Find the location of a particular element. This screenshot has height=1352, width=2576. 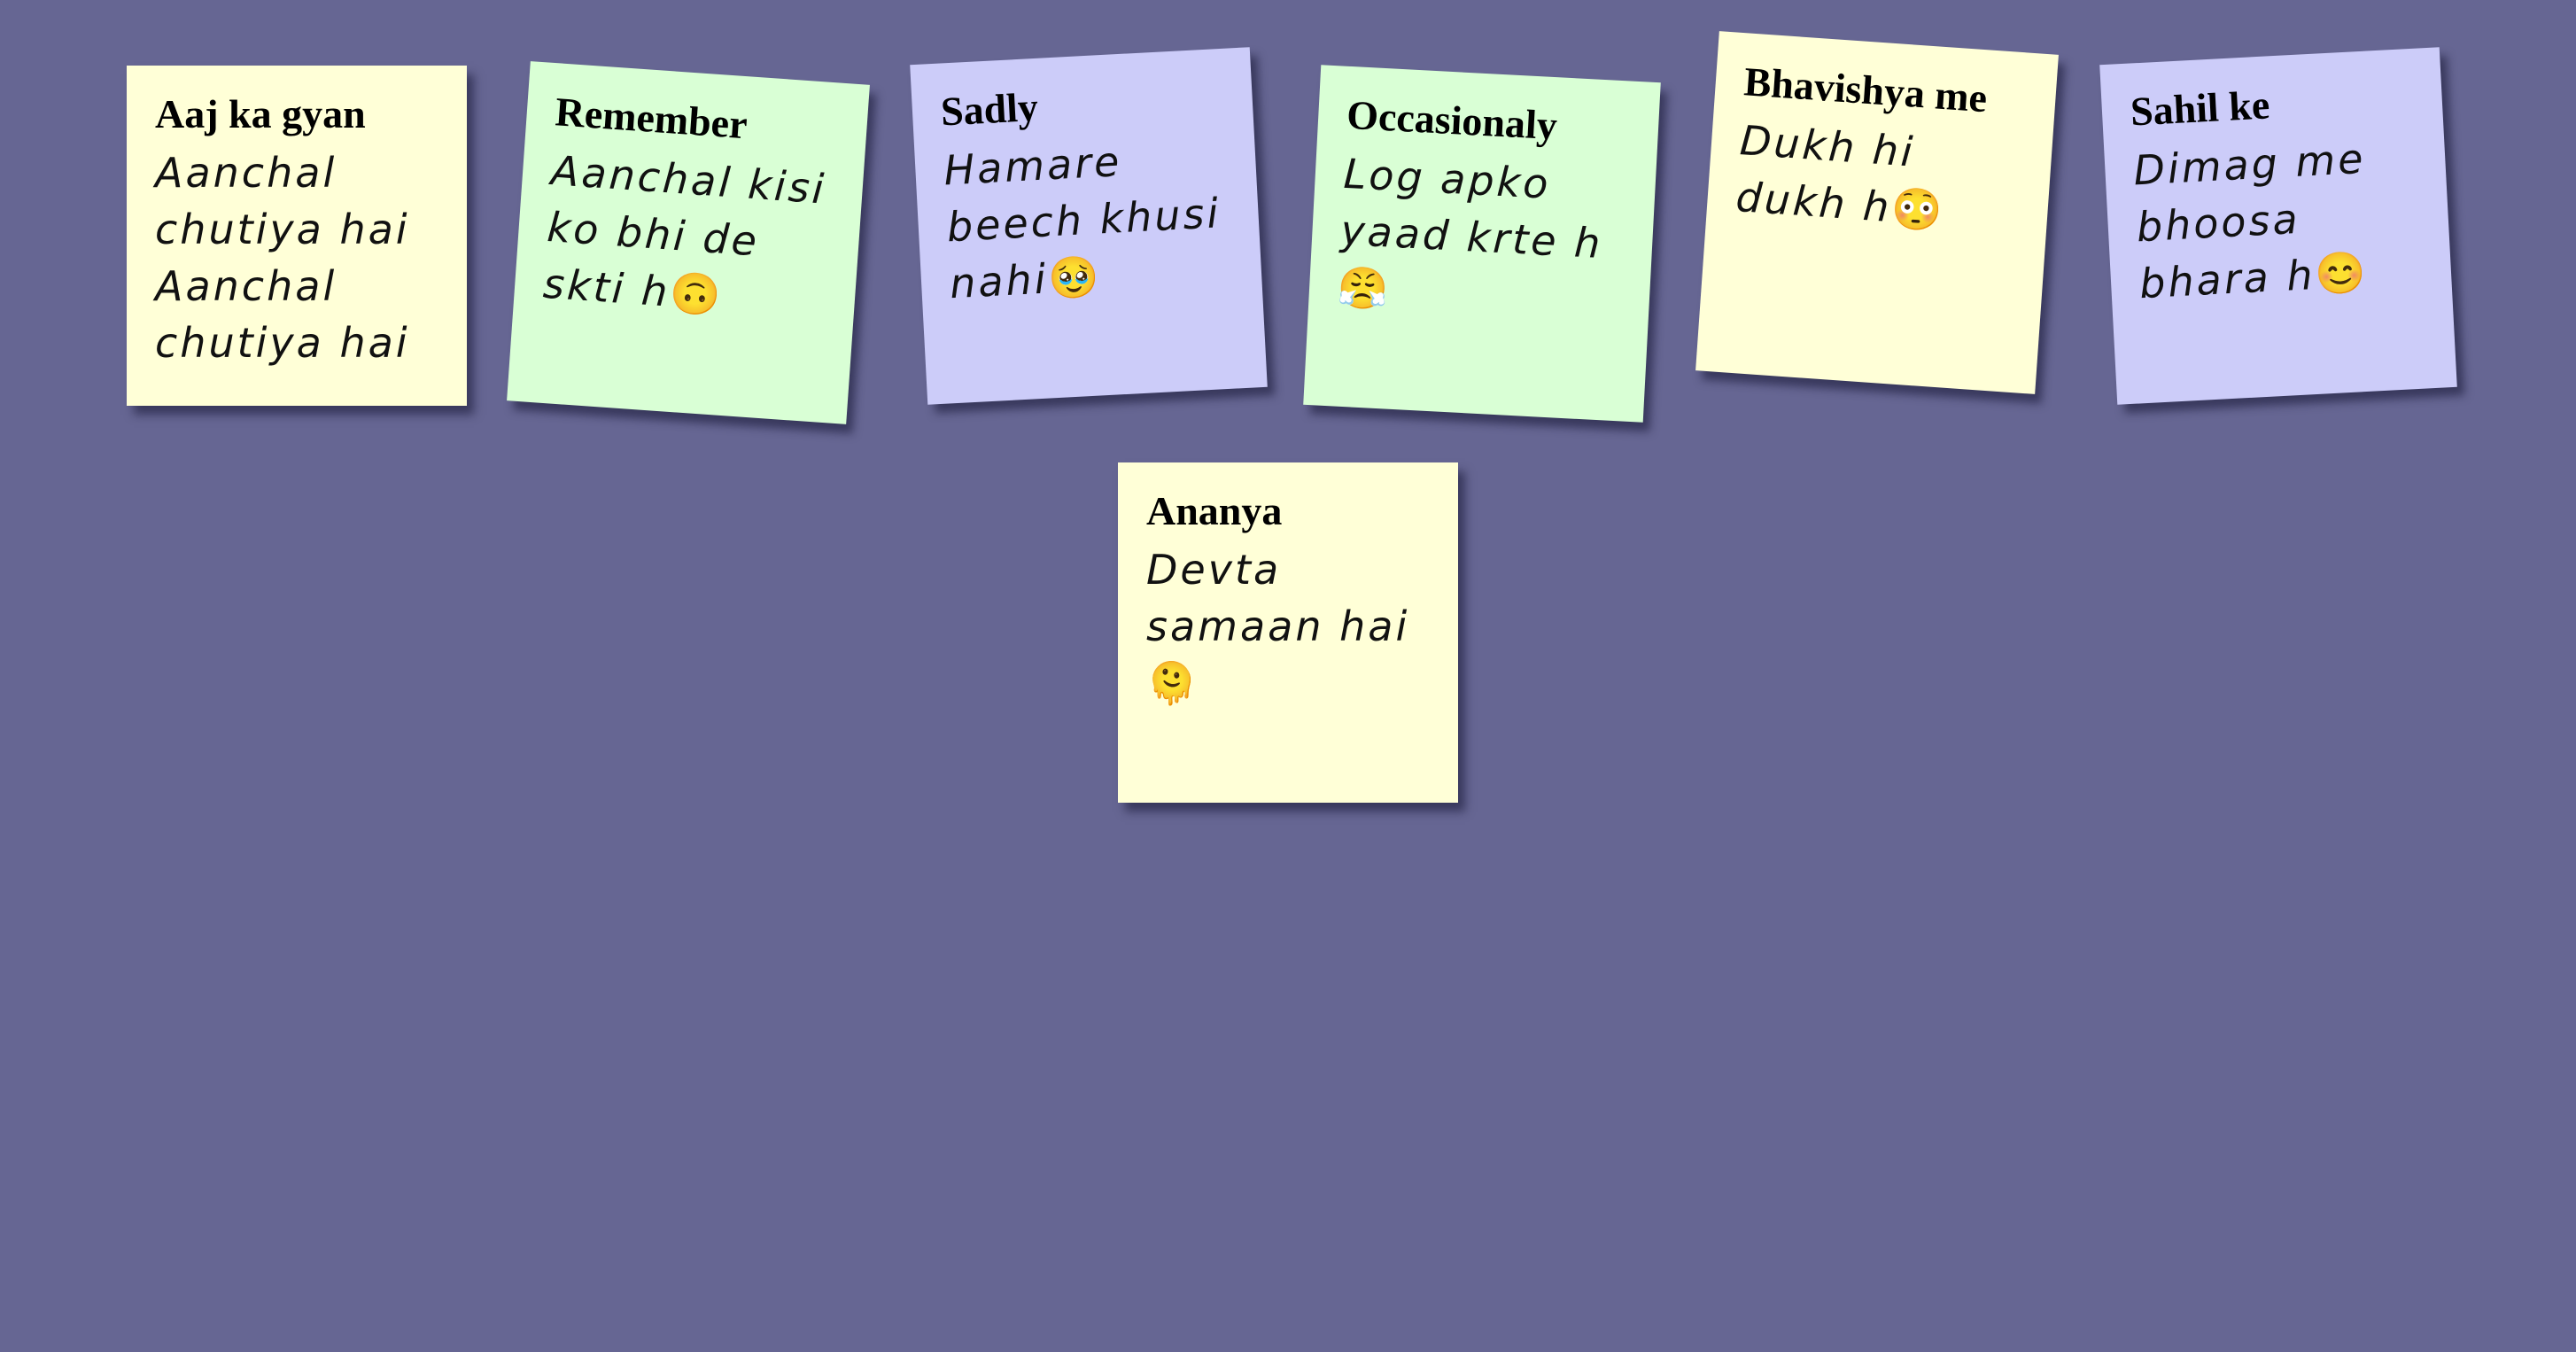

melting-face-emoji: 🫠 is located at coordinates (1172, 682).